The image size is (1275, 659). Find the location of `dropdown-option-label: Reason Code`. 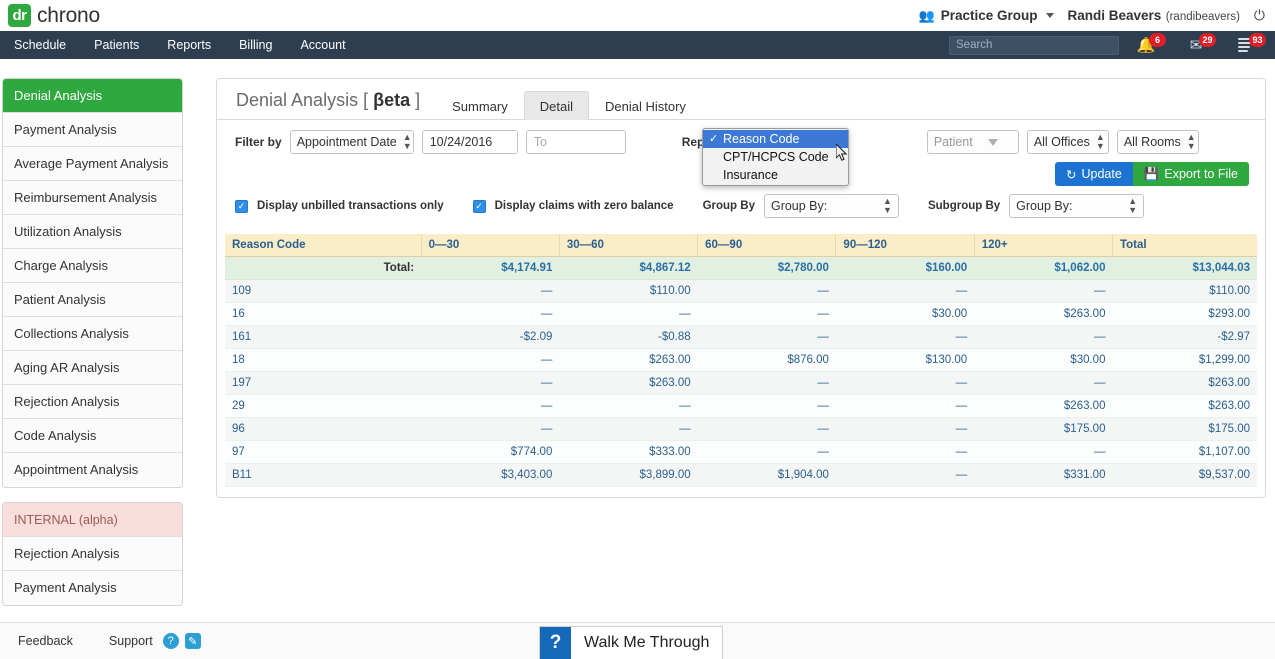

dropdown-option-label: Reason Code is located at coordinates (761, 139).